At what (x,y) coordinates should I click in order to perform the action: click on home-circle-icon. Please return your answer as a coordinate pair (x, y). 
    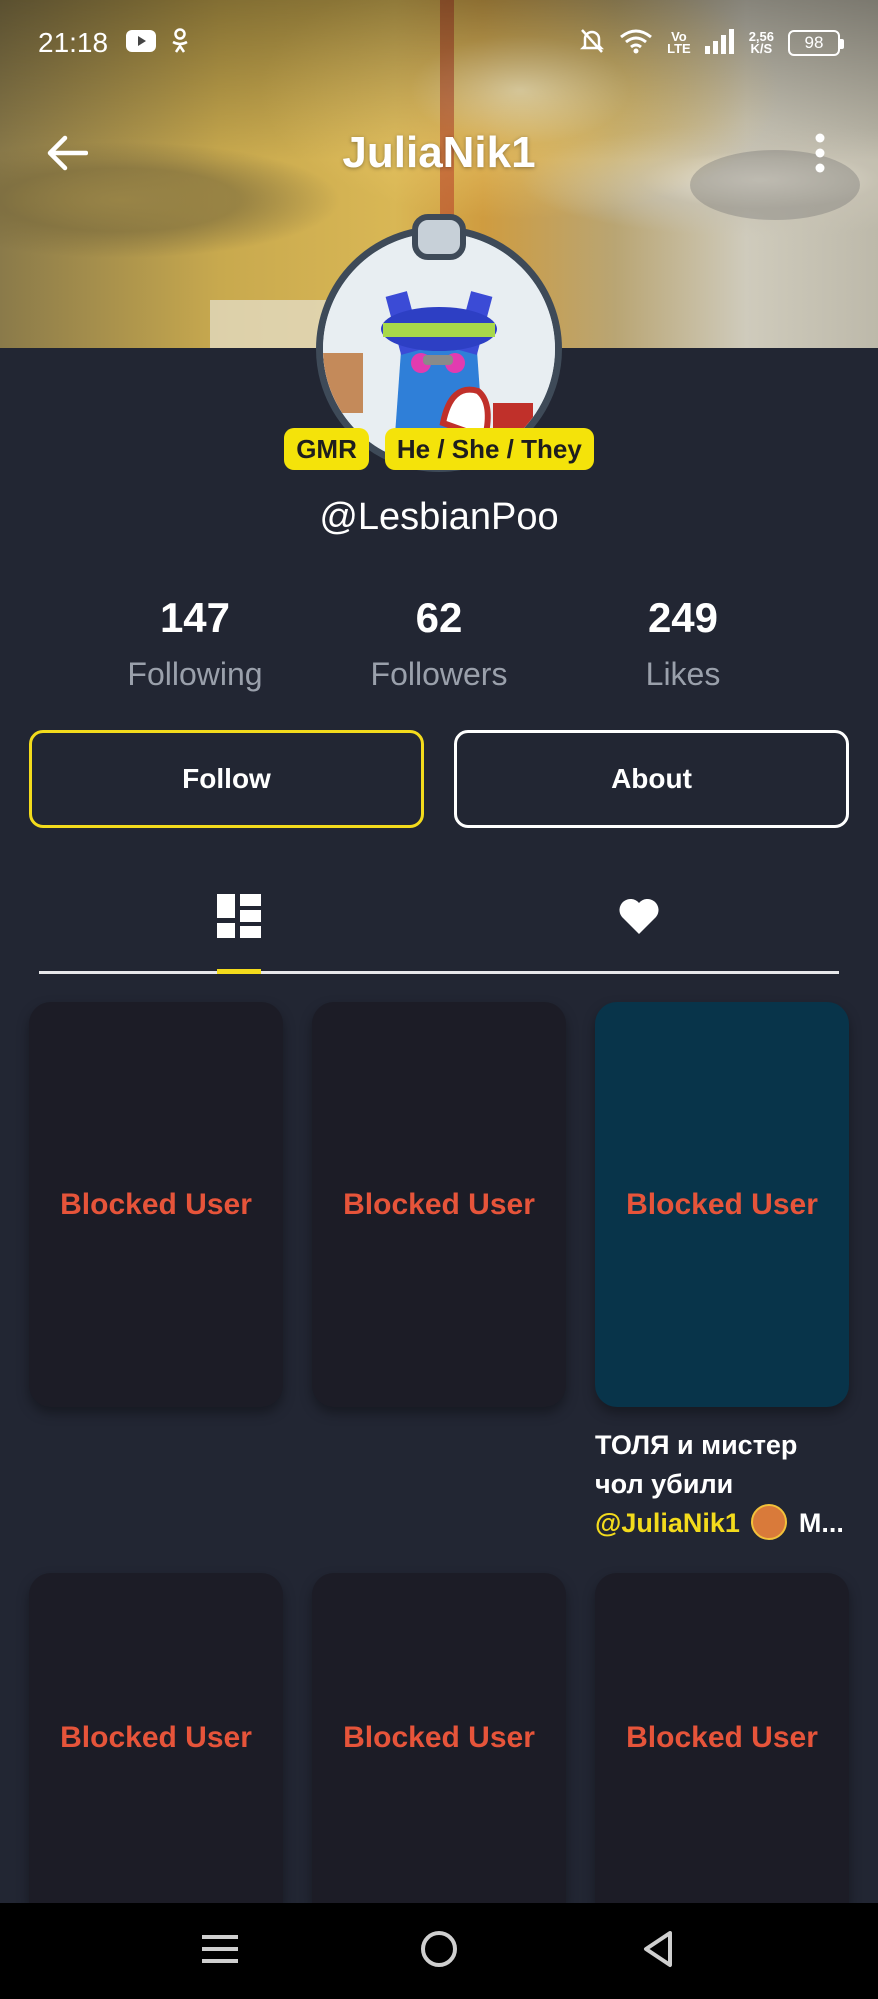
    Looking at the image, I should click on (439, 1951).